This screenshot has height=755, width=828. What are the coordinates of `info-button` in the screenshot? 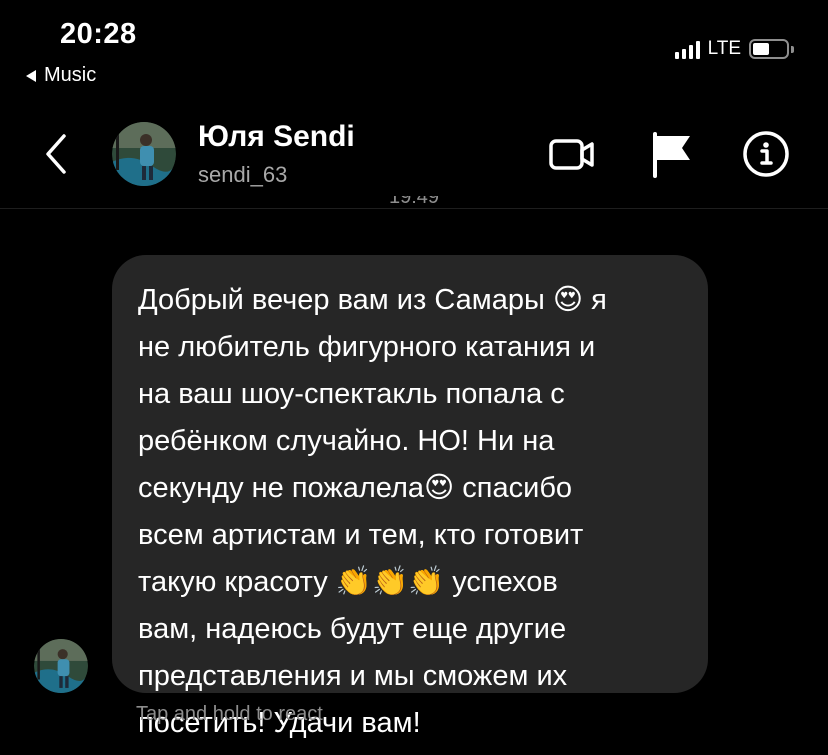 It's located at (766, 154).